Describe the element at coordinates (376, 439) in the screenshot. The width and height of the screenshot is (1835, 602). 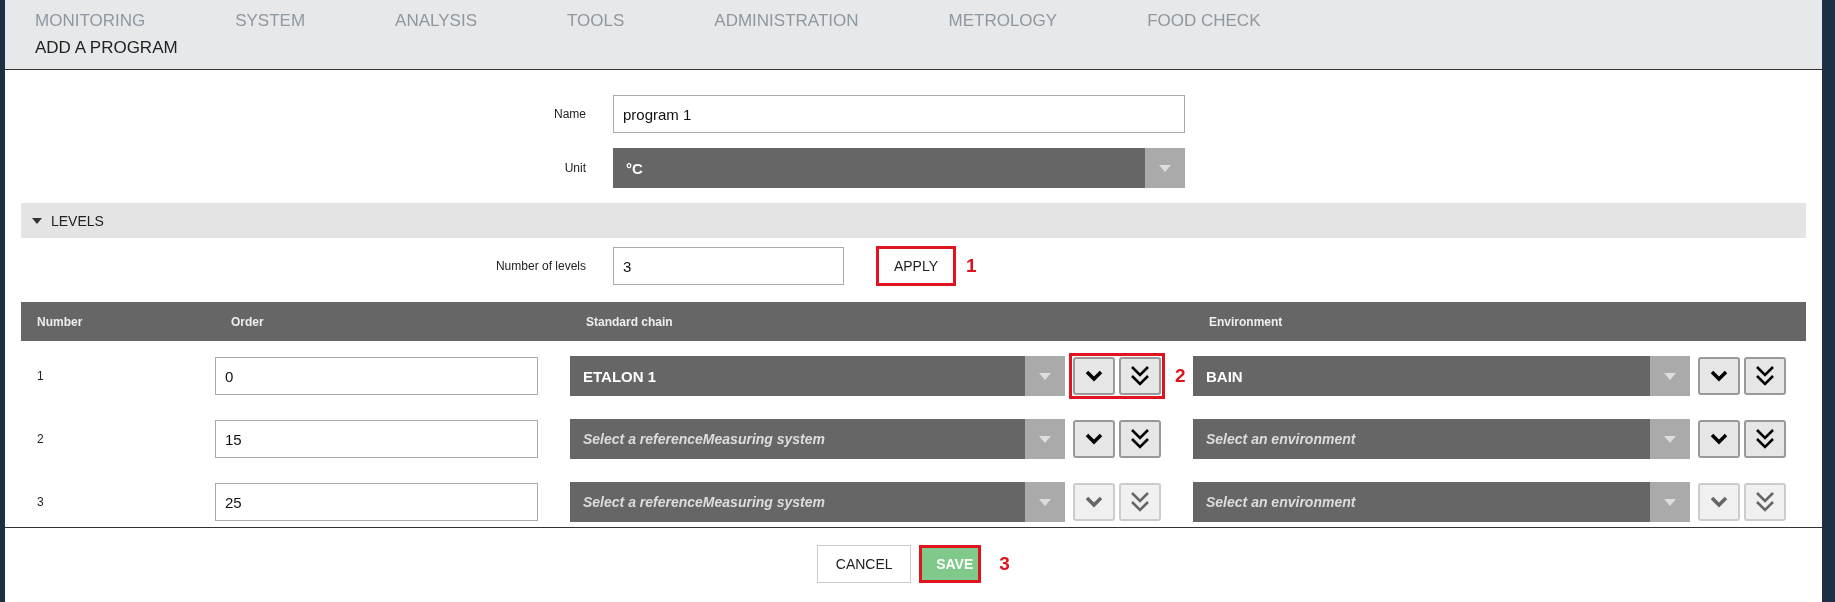
I see `order-field: 15` at that location.